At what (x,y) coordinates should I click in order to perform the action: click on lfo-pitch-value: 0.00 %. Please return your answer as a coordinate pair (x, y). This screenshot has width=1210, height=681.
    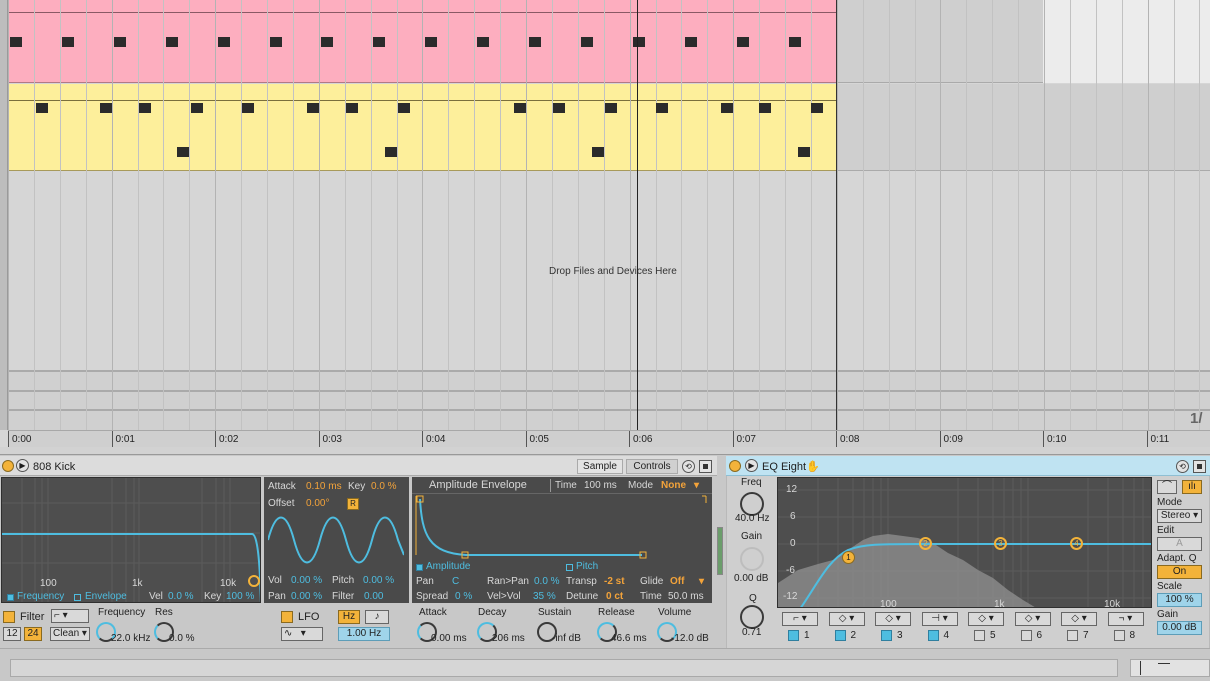
    Looking at the image, I should click on (378, 580).